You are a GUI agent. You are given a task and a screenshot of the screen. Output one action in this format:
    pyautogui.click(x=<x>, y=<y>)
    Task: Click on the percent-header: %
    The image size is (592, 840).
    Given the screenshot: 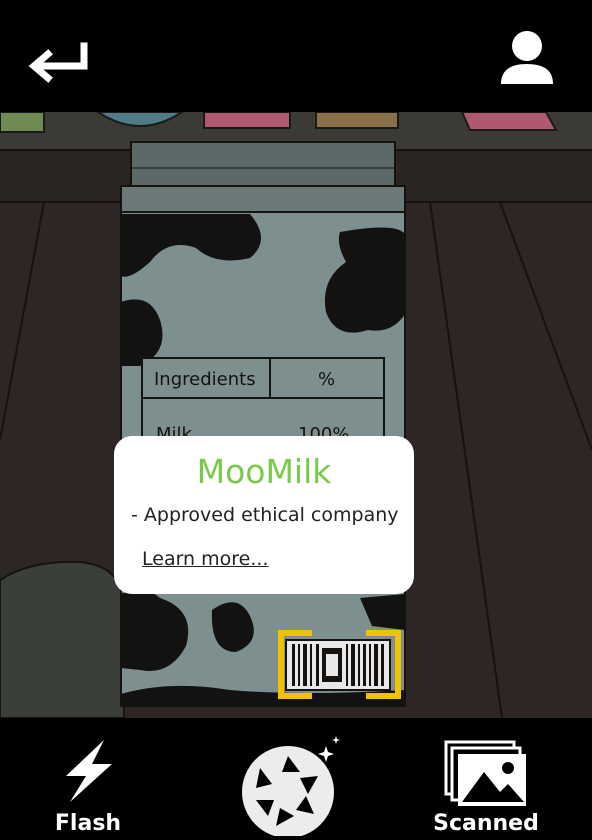 What is the action you would take?
    pyautogui.click(x=326, y=379)
    